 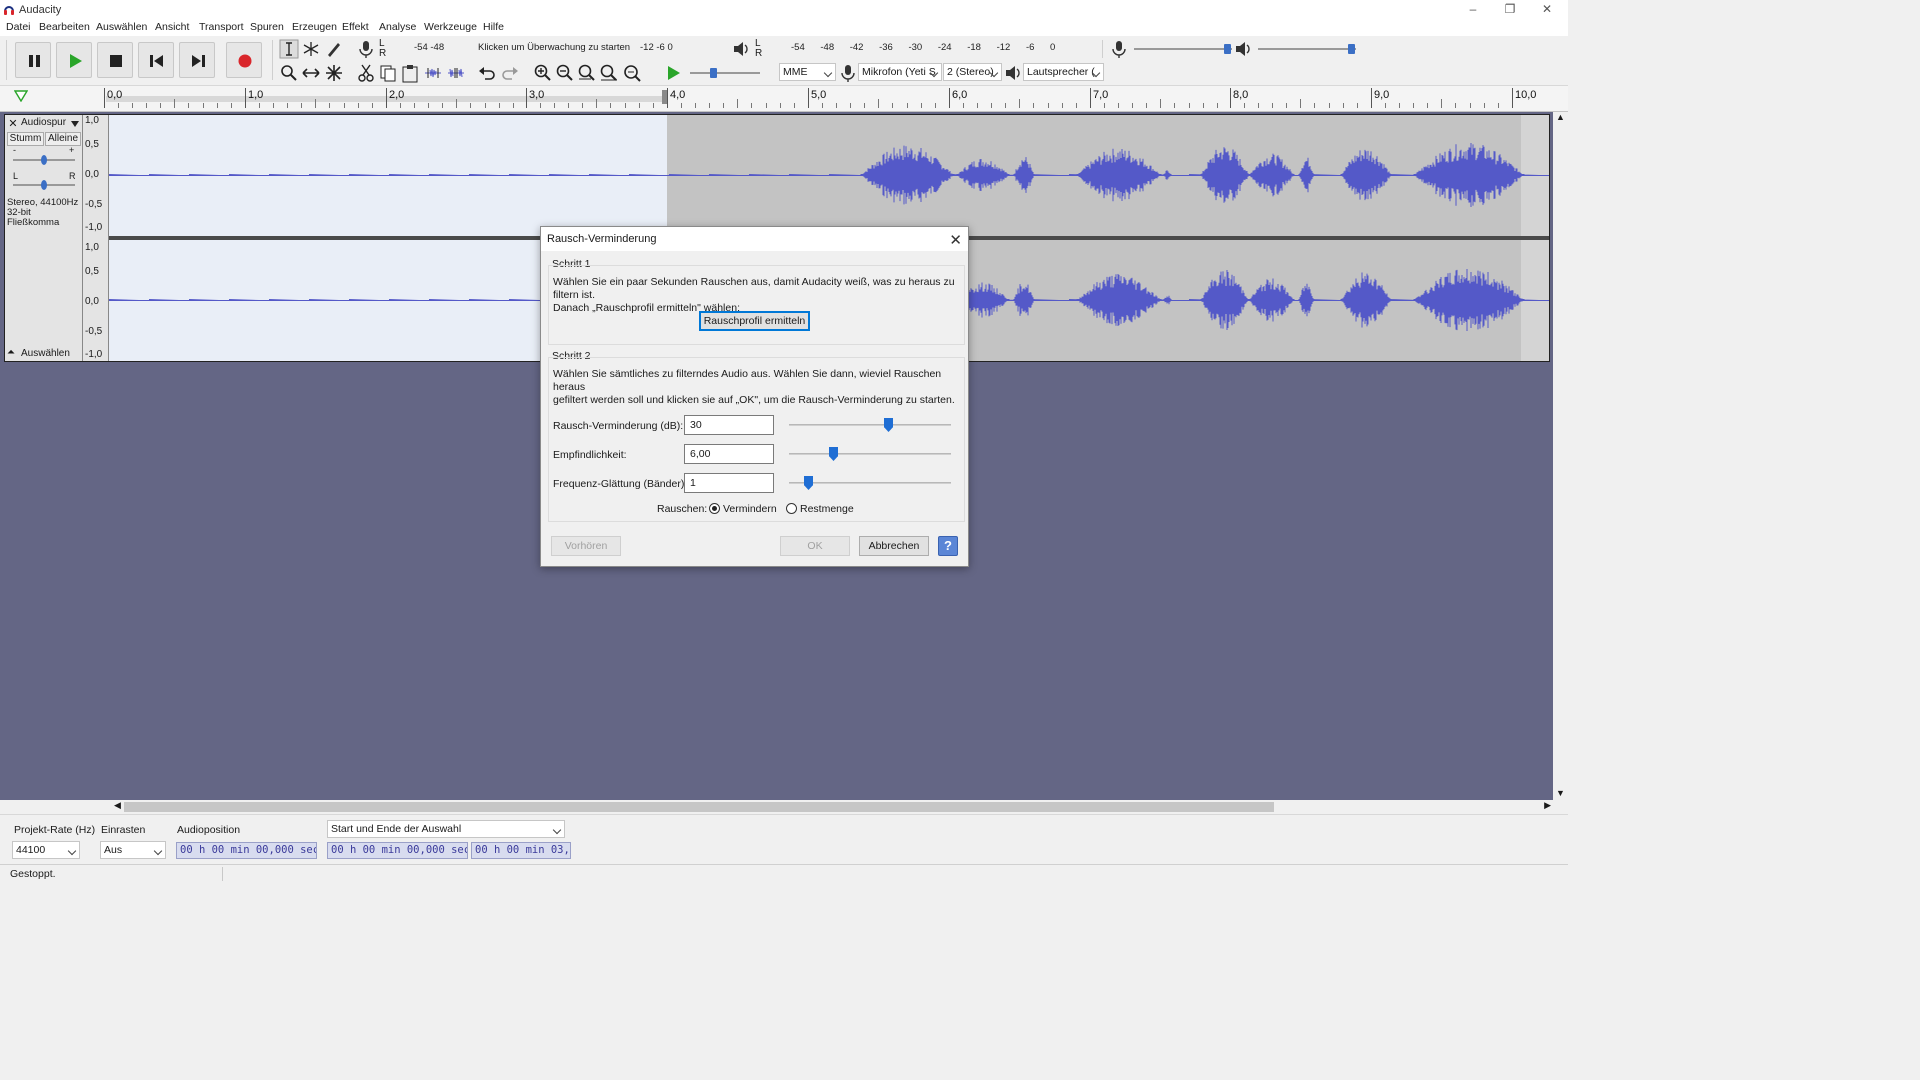 What do you see at coordinates (750, 509) in the screenshot?
I see `reduce-radio-label: Vermindern` at bounding box center [750, 509].